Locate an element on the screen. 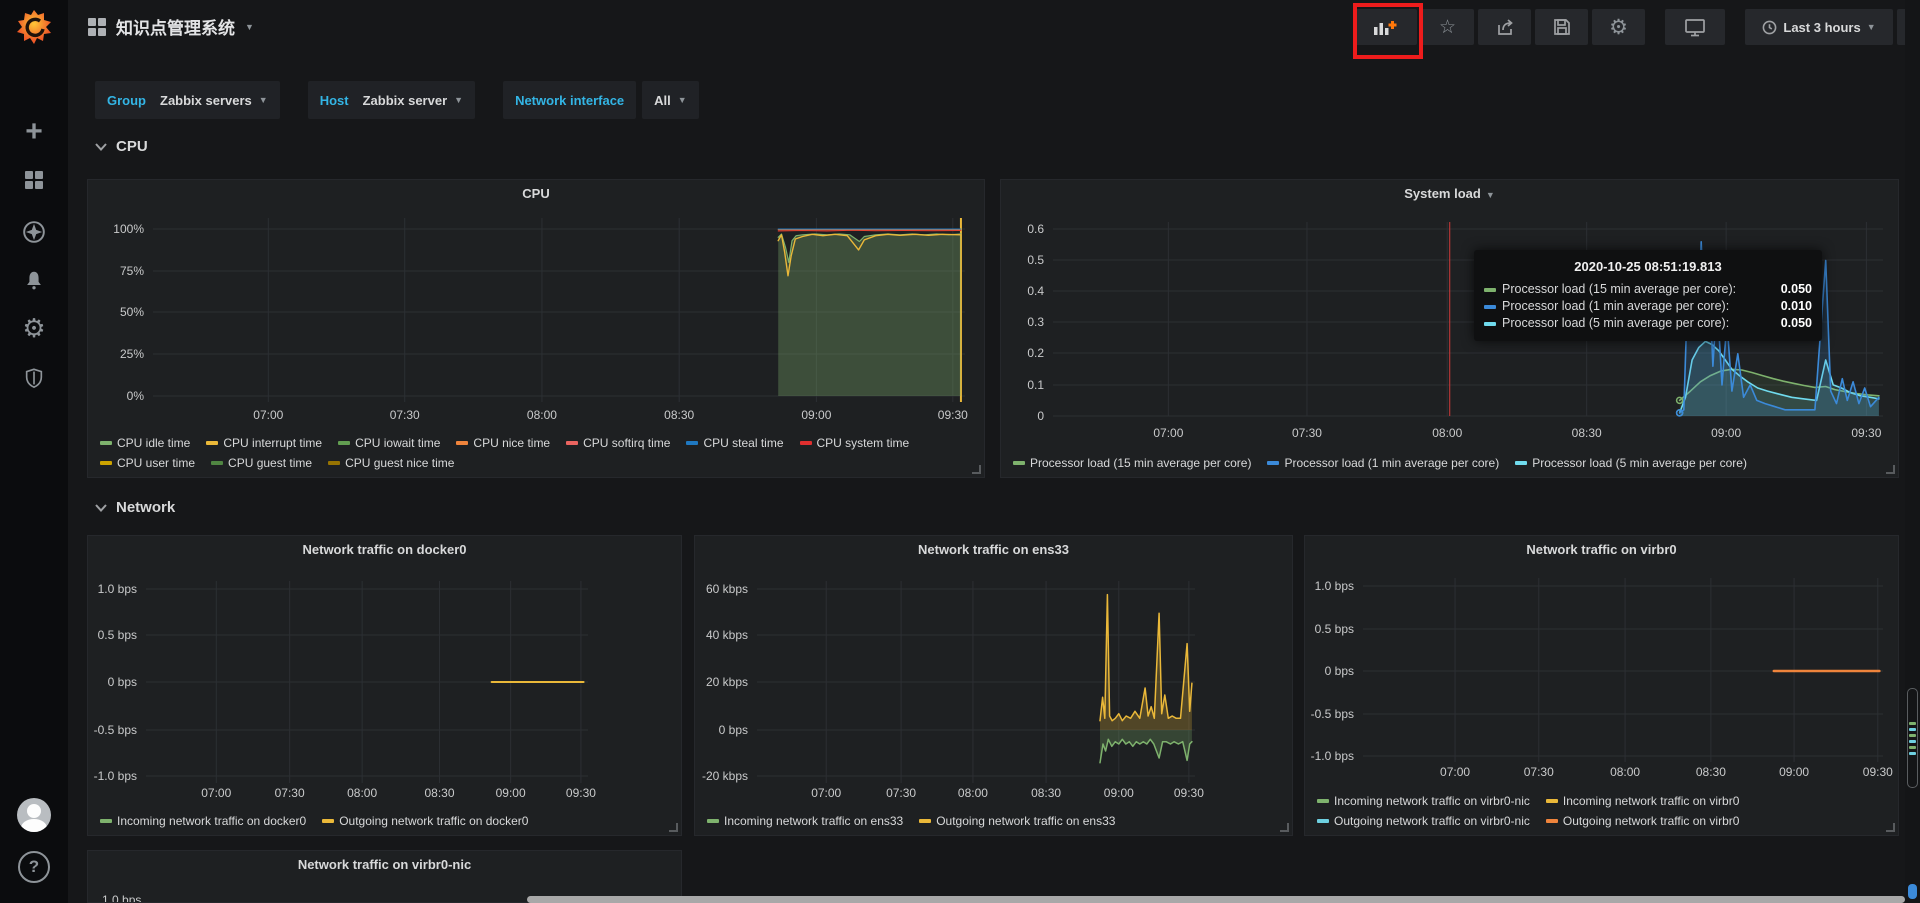 This screenshot has height=903, width=1920. panel-title: Network traffic on docker0 is located at coordinates (384, 549).